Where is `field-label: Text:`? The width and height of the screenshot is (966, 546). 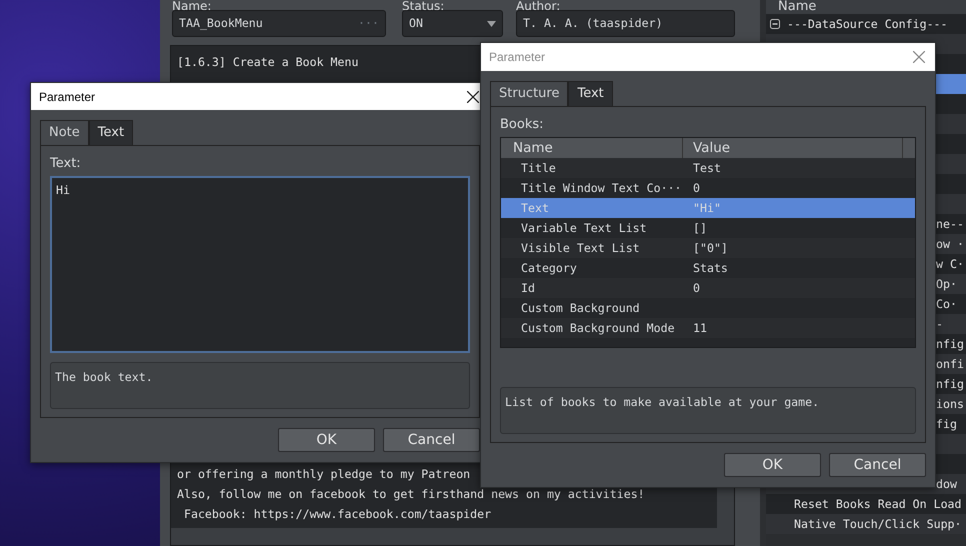
field-label: Text: is located at coordinates (65, 164).